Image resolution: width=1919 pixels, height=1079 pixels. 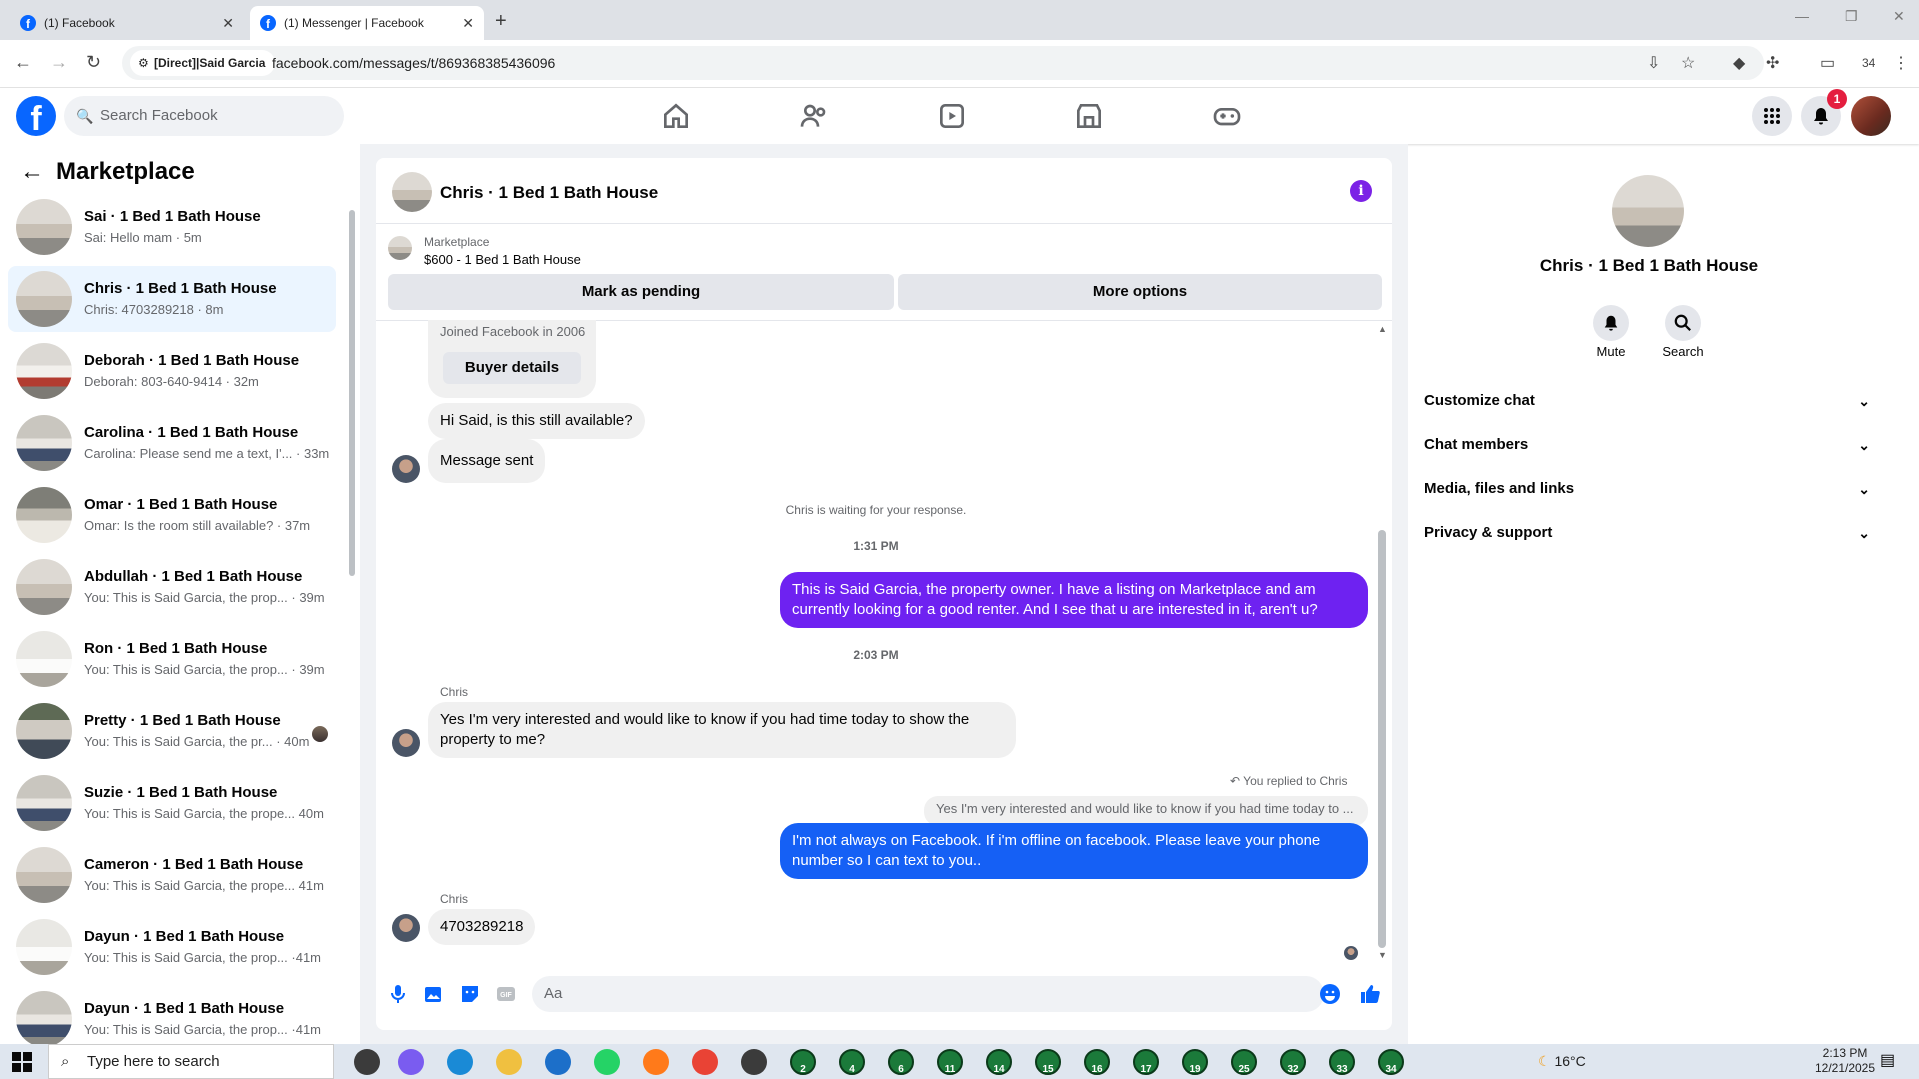 What do you see at coordinates (411, 1062) in the screenshot?
I see `copilot-icon` at bounding box center [411, 1062].